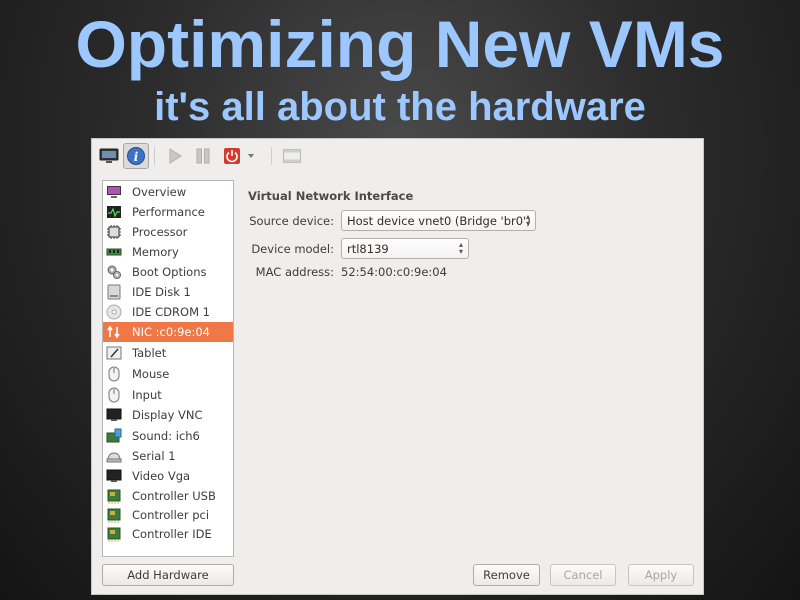 This screenshot has height=600, width=800. Describe the element at coordinates (114, 252) in the screenshot. I see `memory-icon` at that location.